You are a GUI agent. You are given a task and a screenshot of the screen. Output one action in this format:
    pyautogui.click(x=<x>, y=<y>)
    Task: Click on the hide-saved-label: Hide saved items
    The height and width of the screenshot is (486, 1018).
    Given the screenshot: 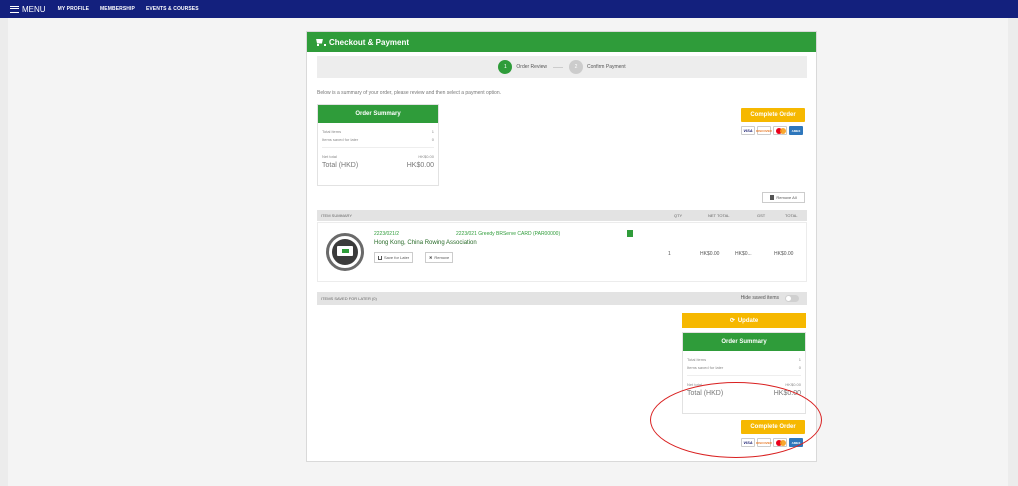 What is the action you would take?
    pyautogui.click(x=759, y=298)
    